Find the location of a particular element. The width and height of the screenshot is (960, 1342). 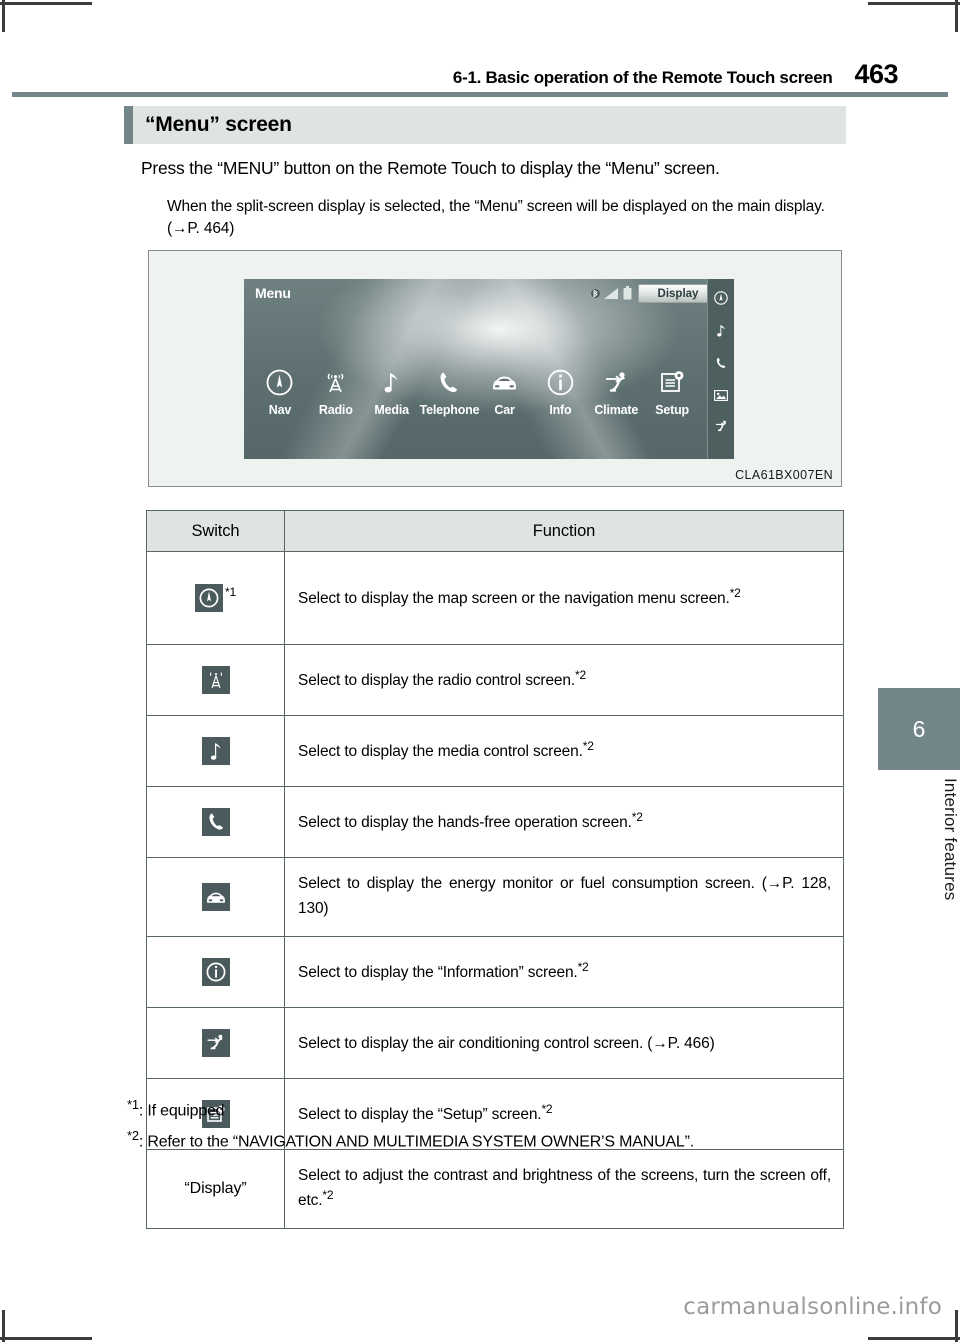

menu-item-label: Media is located at coordinates (391, 410).